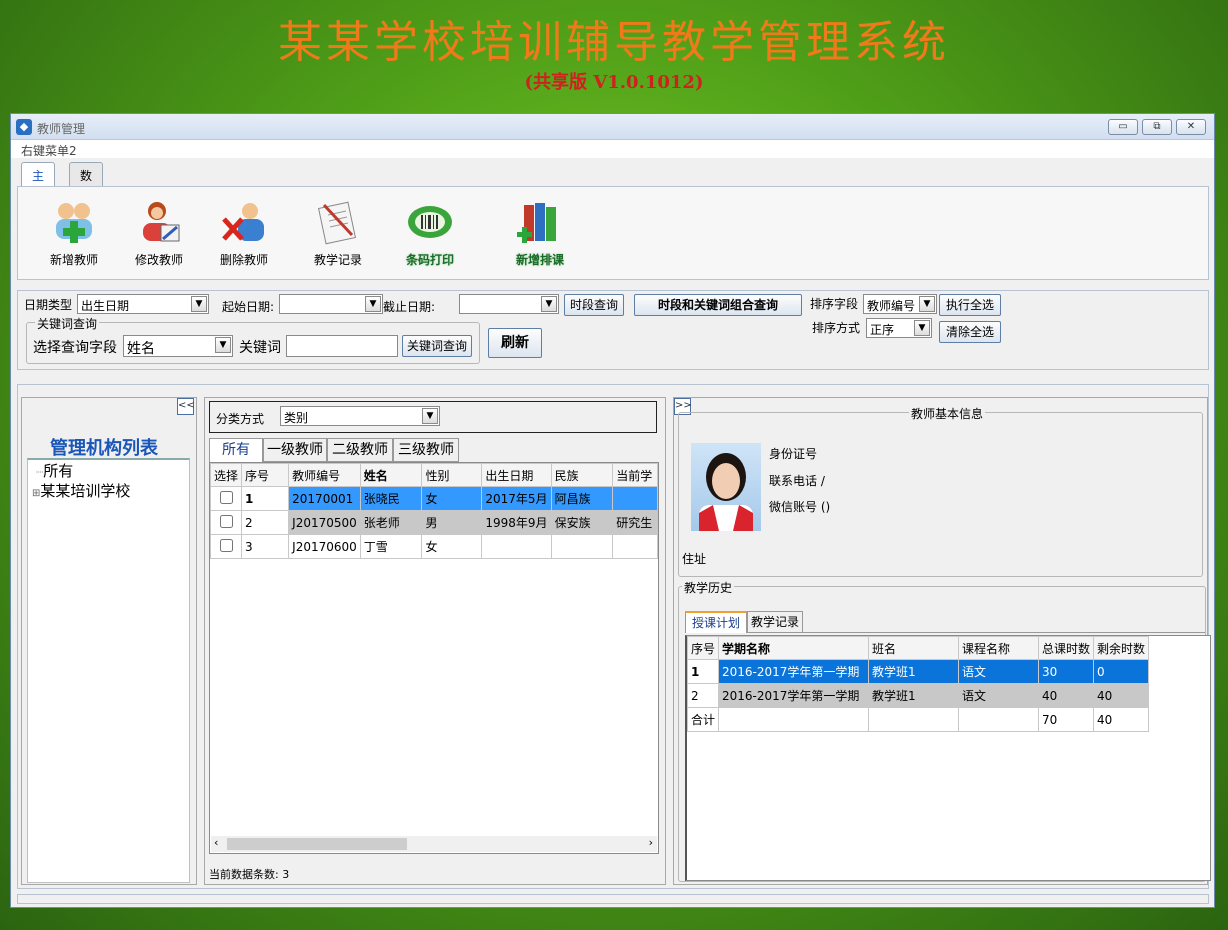 The width and height of the screenshot is (1228, 930). What do you see at coordinates (159, 222) in the screenshot?
I see `edit-teacher-icon` at bounding box center [159, 222].